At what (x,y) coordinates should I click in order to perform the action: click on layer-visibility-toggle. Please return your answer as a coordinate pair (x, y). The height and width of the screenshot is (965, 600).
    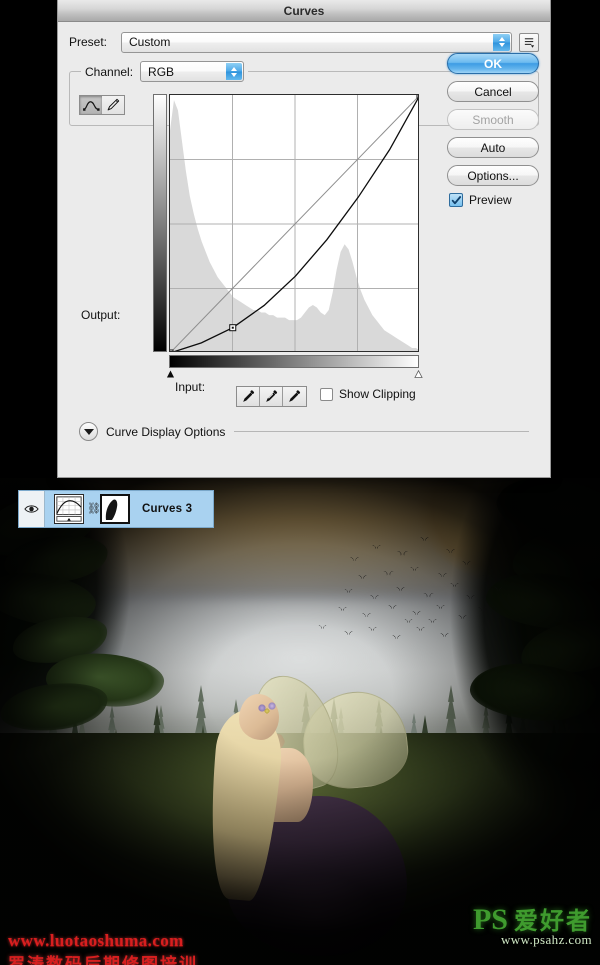
    Looking at the image, I should click on (32, 509).